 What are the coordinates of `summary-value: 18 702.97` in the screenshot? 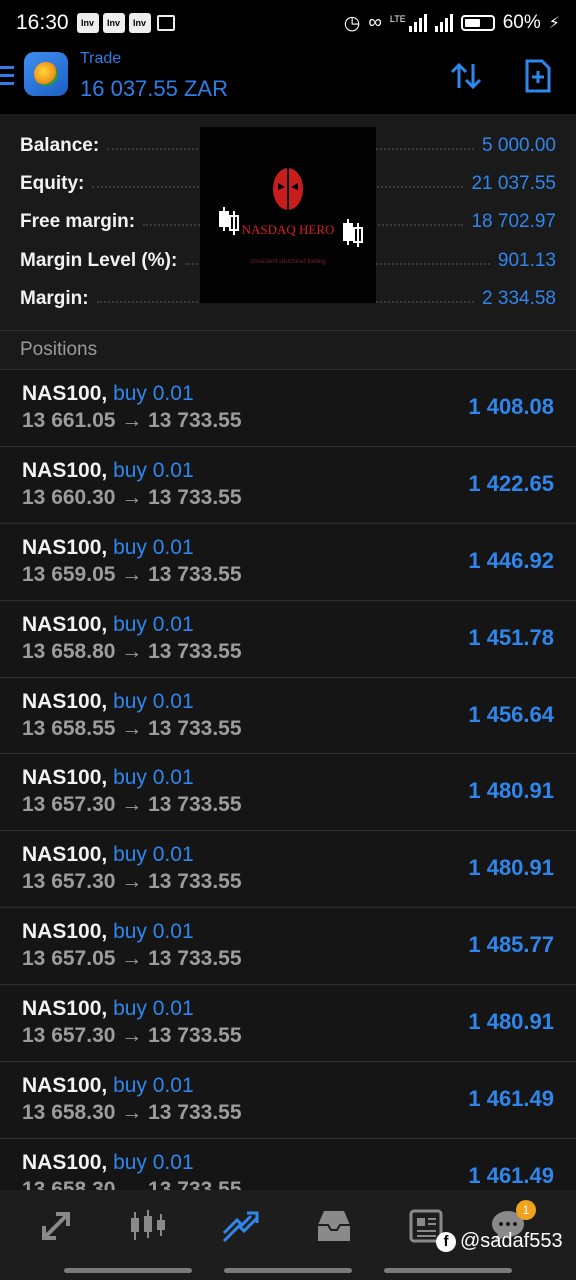 It's located at (513, 221).